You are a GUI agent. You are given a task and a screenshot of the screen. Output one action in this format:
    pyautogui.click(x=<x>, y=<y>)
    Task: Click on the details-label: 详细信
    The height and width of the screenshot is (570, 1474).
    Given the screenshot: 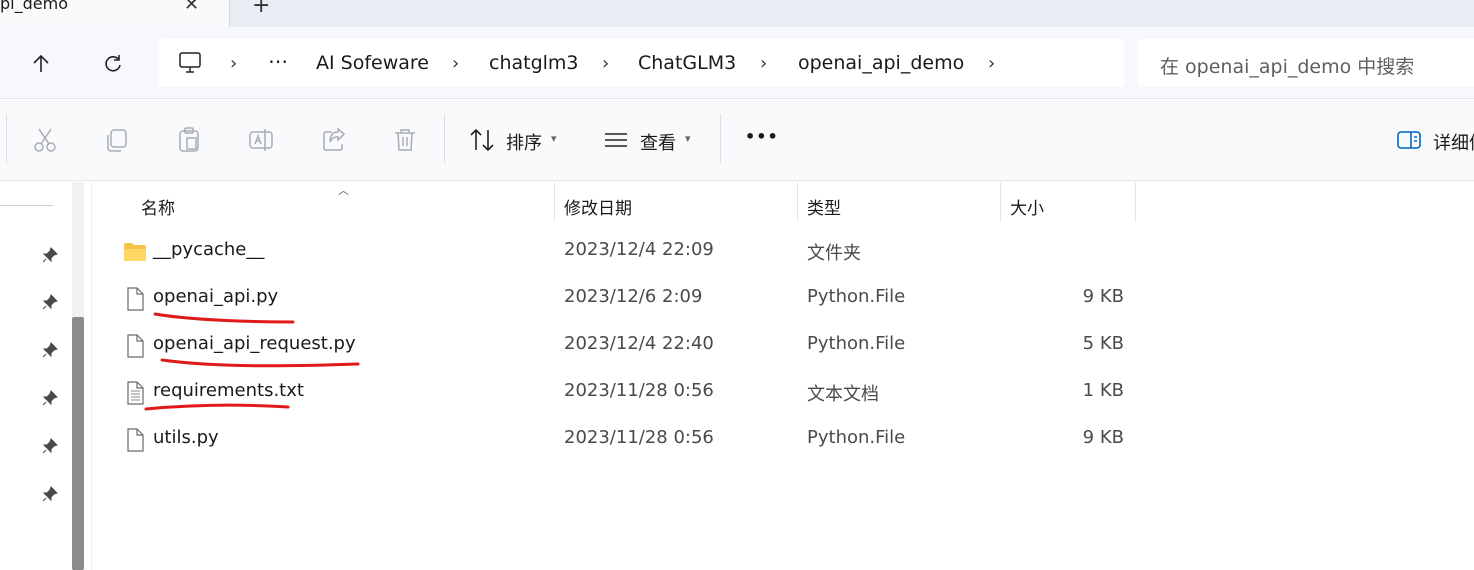 What is the action you would take?
    pyautogui.click(x=1453, y=143)
    